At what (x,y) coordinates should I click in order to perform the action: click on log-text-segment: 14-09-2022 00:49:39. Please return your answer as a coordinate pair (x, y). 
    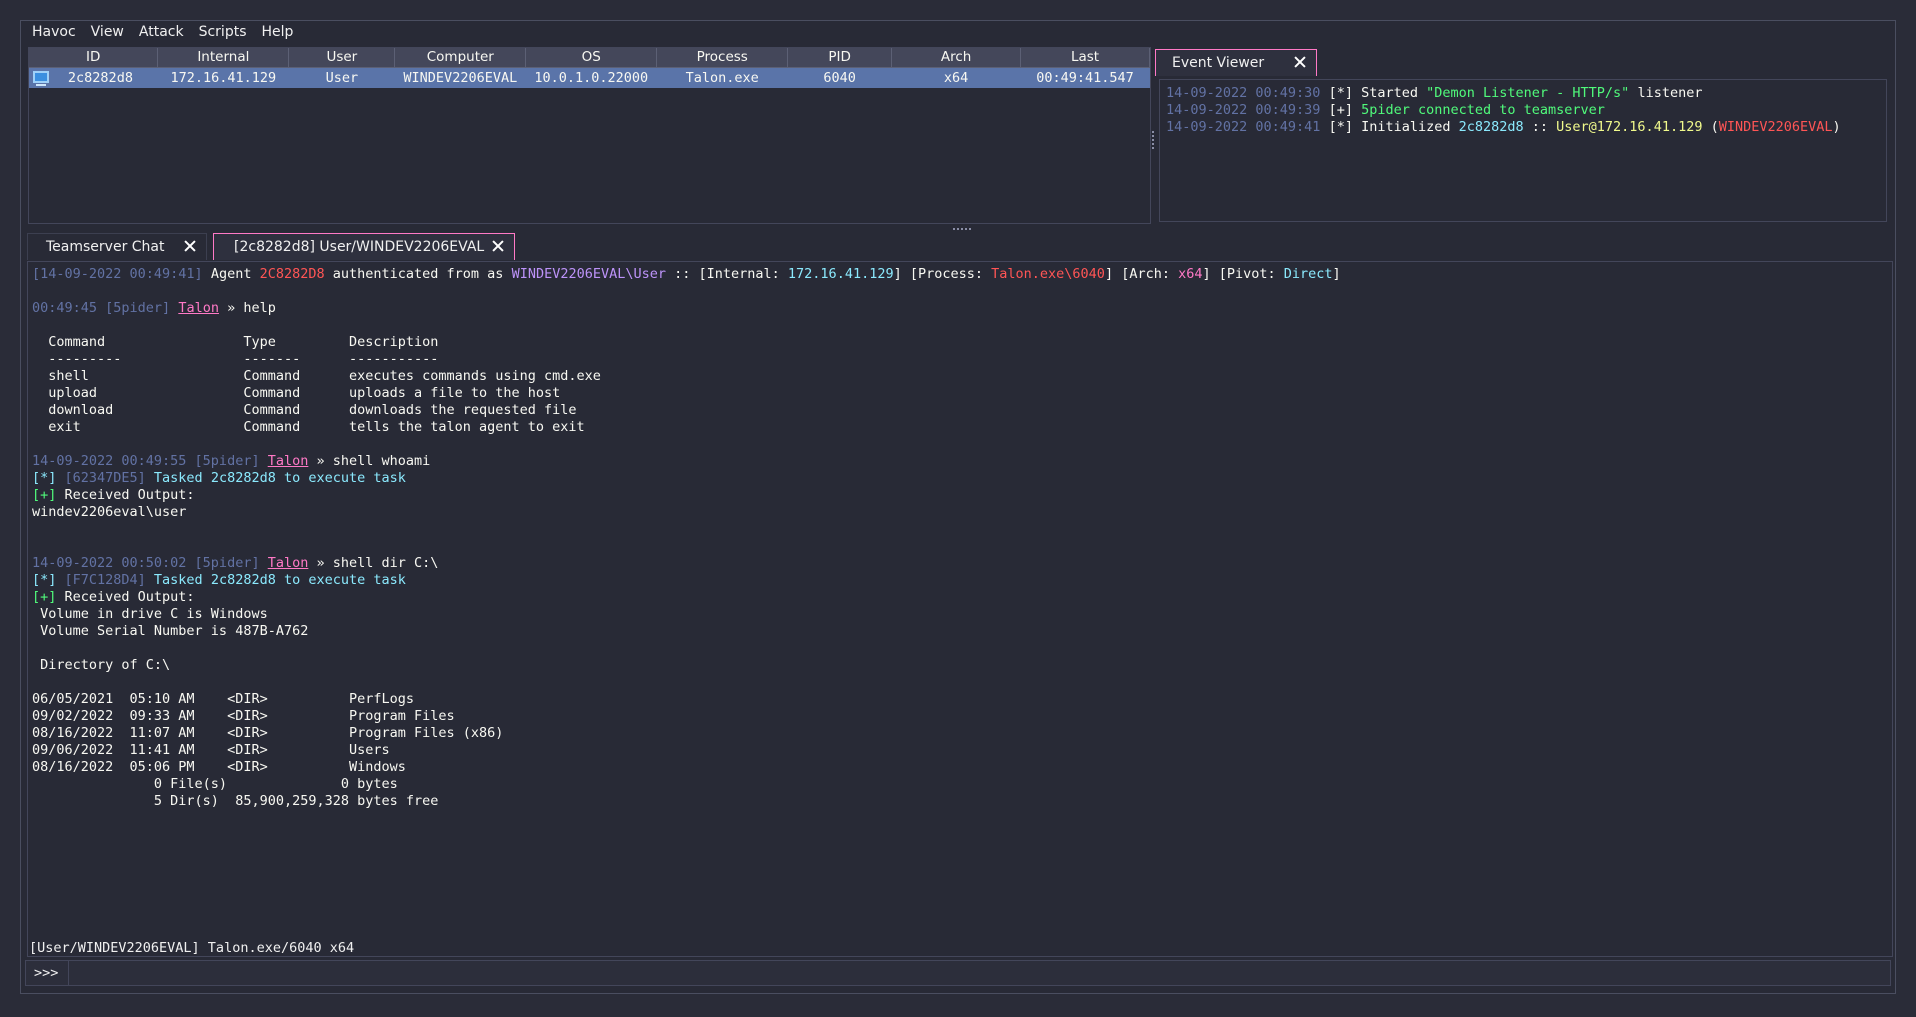
    Looking at the image, I should click on (1247, 110).